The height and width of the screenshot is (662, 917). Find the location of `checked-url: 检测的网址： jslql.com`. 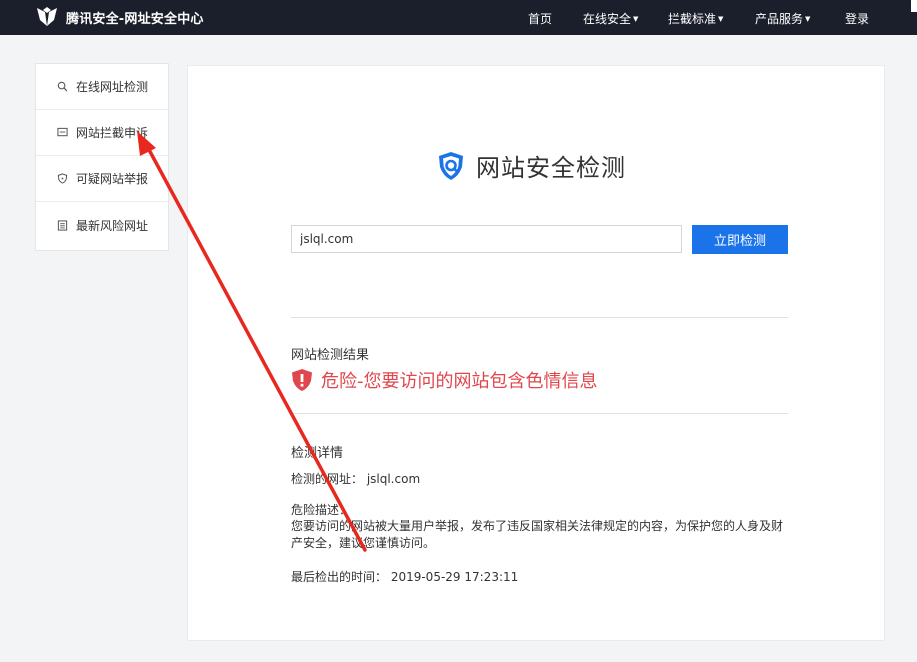

checked-url: 检测的网址： jslql.com is located at coordinates (356, 479).